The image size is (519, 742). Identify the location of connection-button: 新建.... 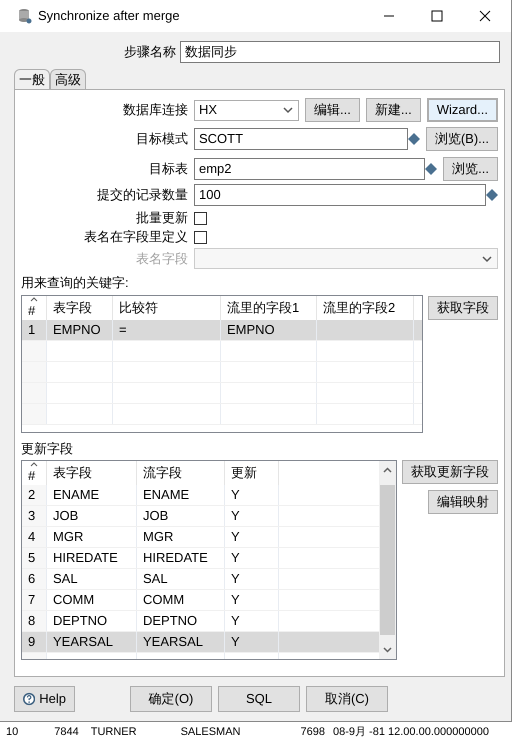
(393, 110).